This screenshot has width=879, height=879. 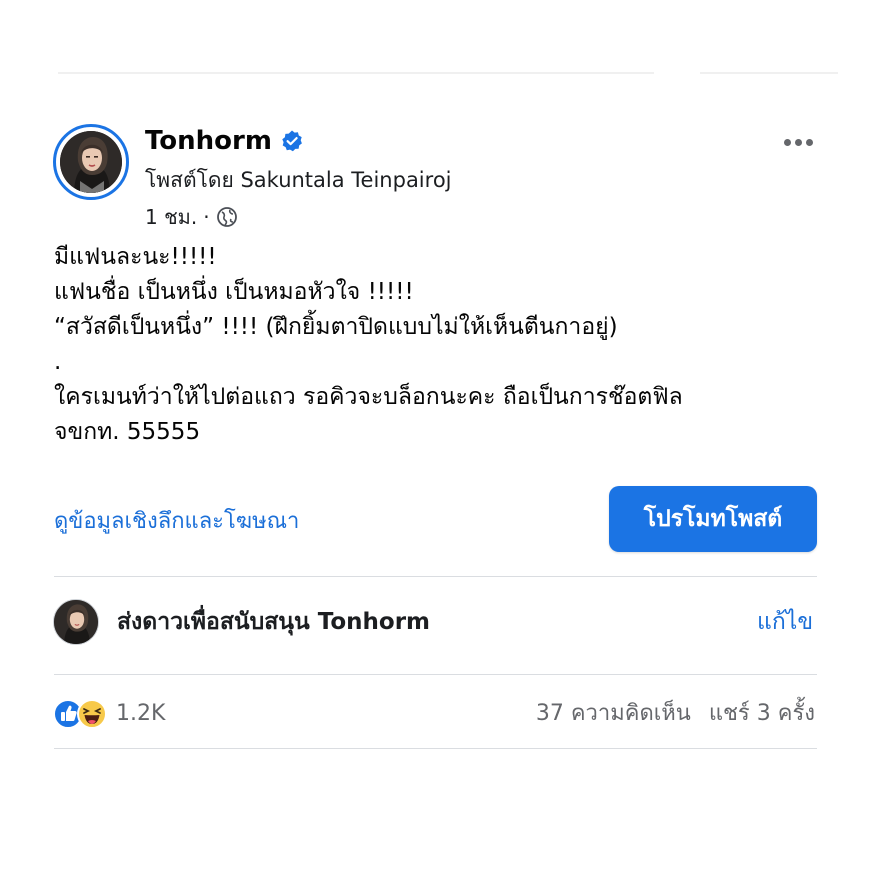 What do you see at coordinates (713, 519) in the screenshot?
I see `promote-post-button: โปรโมทโพสต์` at bounding box center [713, 519].